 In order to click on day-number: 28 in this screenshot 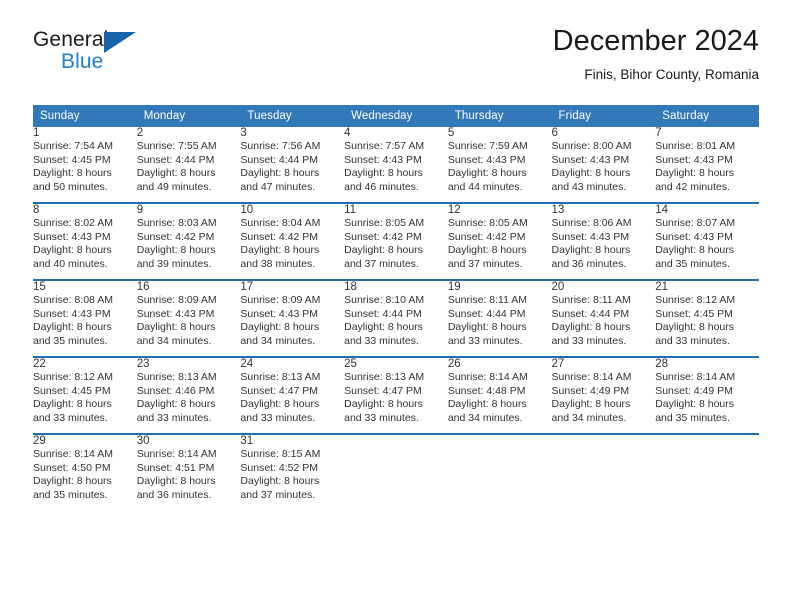, I will do `click(707, 364)`.